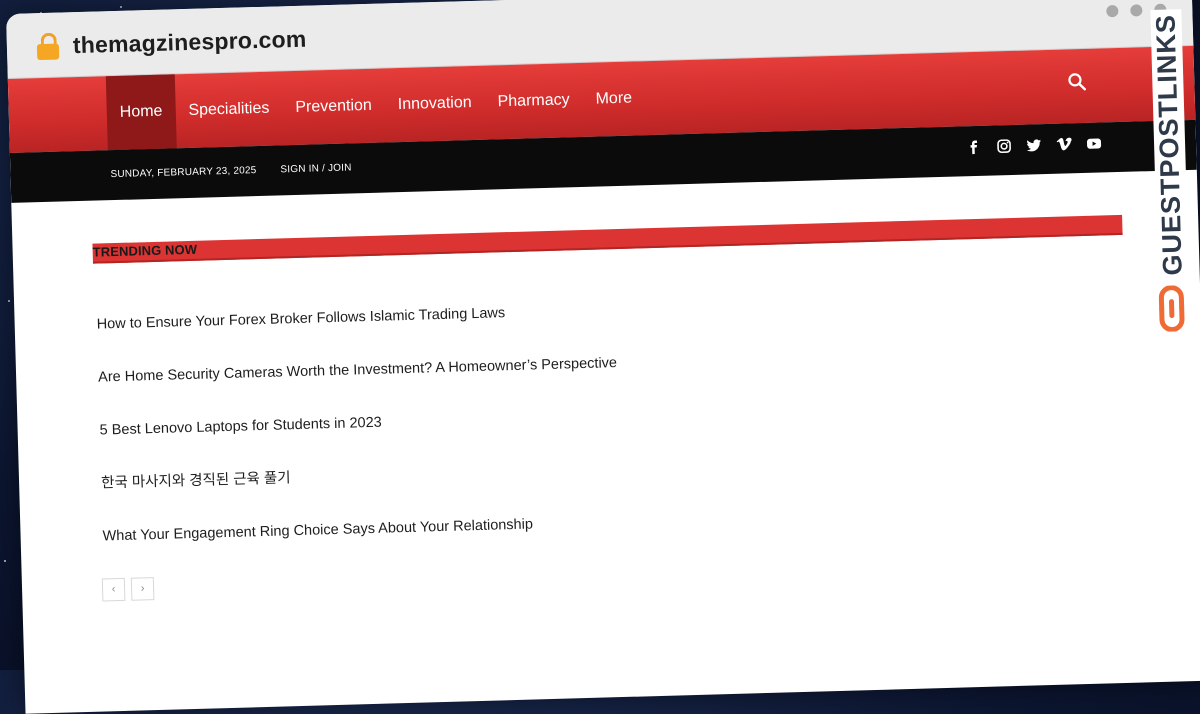  What do you see at coordinates (114, 590) in the screenshot?
I see `prev-button: ‹` at bounding box center [114, 590].